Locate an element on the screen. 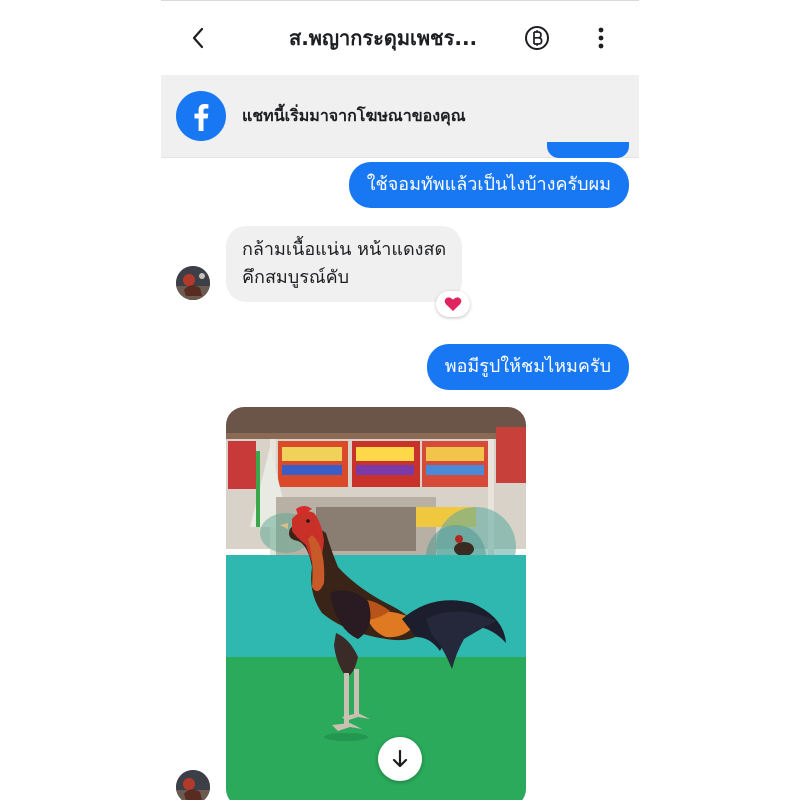 This screenshot has height=800, width=800. download-button is located at coordinates (400, 759).